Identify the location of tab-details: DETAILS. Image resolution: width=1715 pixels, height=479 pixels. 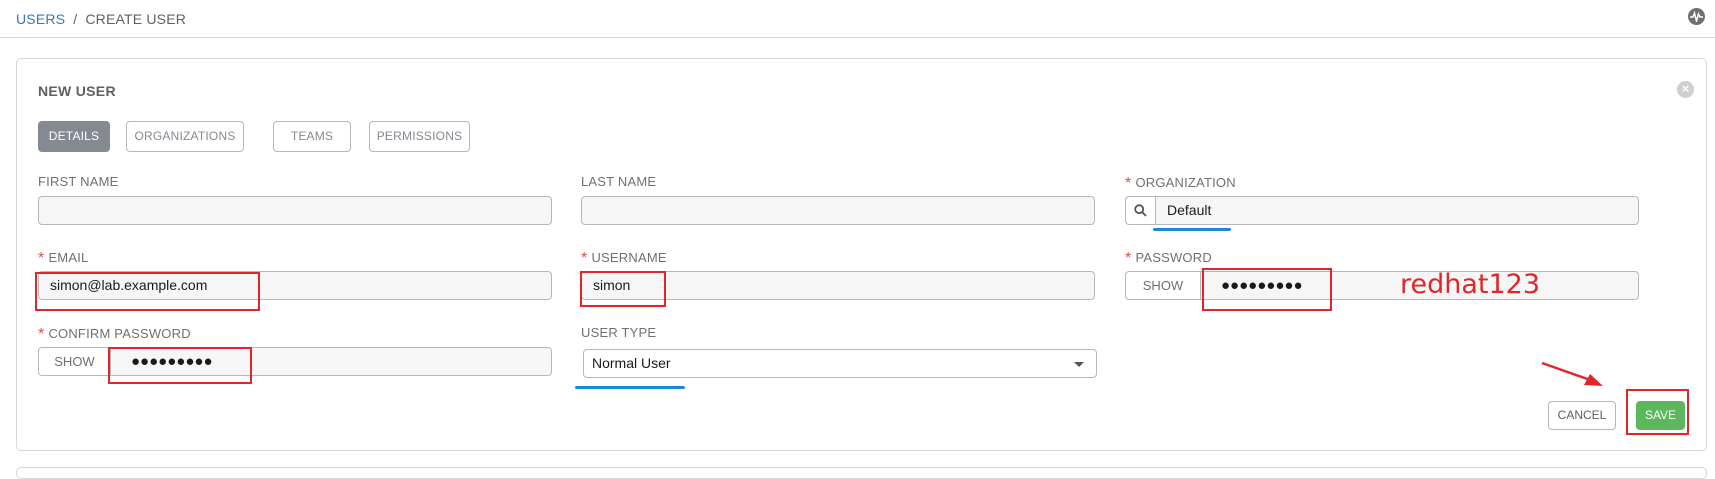
(74, 136).